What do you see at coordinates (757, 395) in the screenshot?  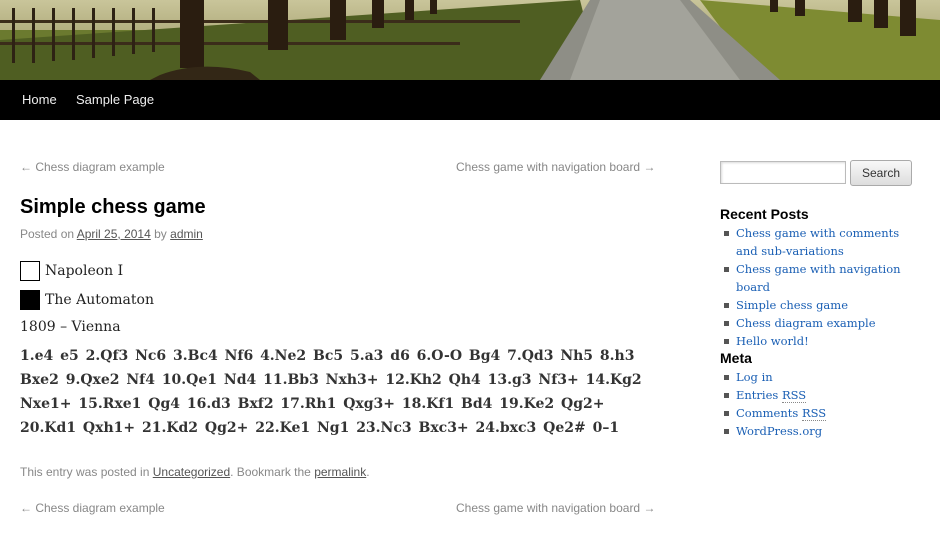 I see `entries-rss-prefix: Entries` at bounding box center [757, 395].